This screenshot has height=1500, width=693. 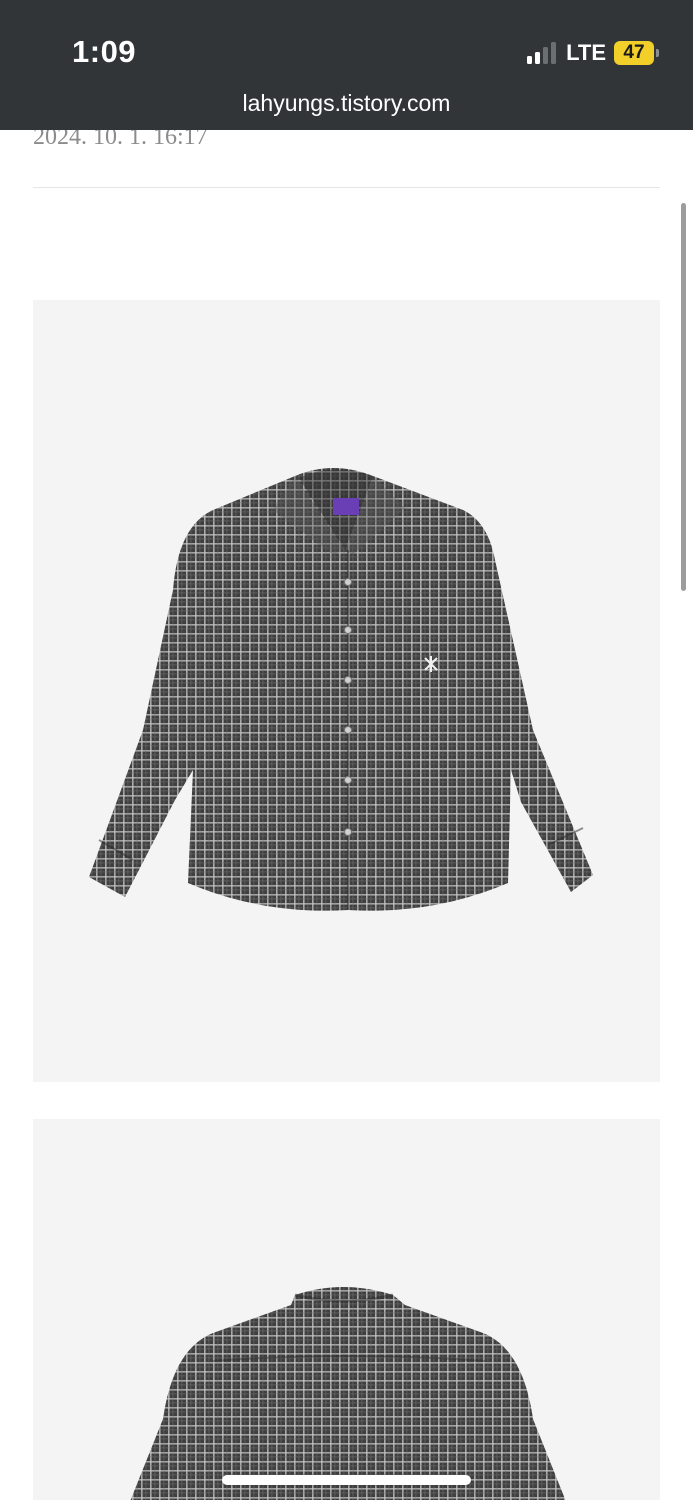 I want to click on status-indicators: LTE 47, so click(x=593, y=53).